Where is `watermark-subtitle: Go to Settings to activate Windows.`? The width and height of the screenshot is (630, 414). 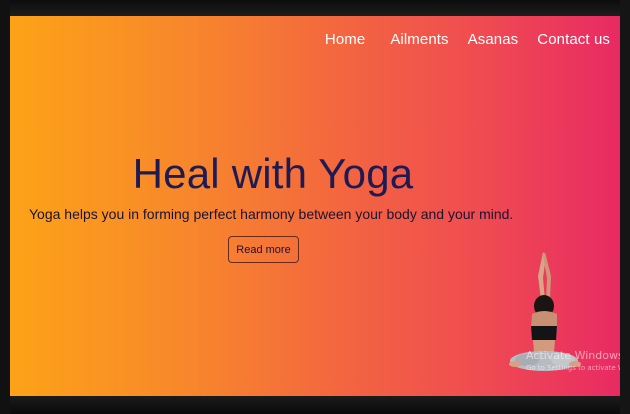
watermark-subtitle: Go to Settings to activate Windows. is located at coordinates (573, 368).